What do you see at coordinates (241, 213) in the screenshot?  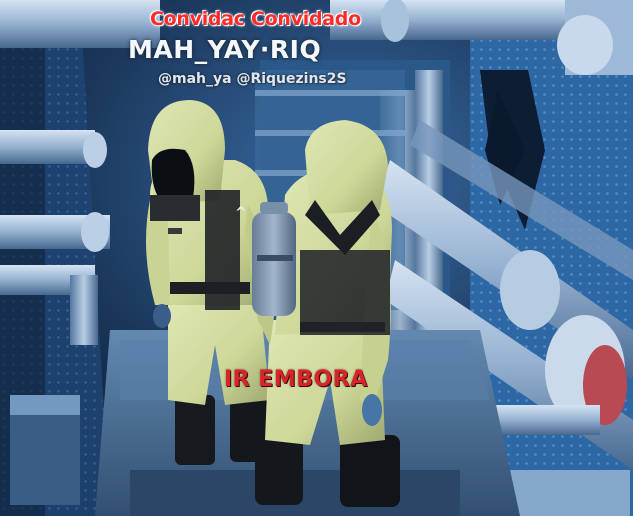 I see `chevron-up-icon: ^` at bounding box center [241, 213].